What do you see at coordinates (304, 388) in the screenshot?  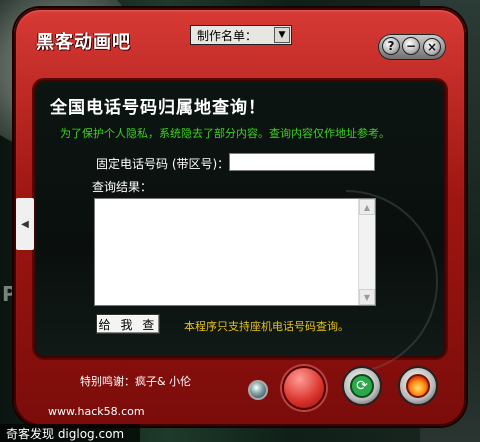 I see `red-orb-button` at bounding box center [304, 388].